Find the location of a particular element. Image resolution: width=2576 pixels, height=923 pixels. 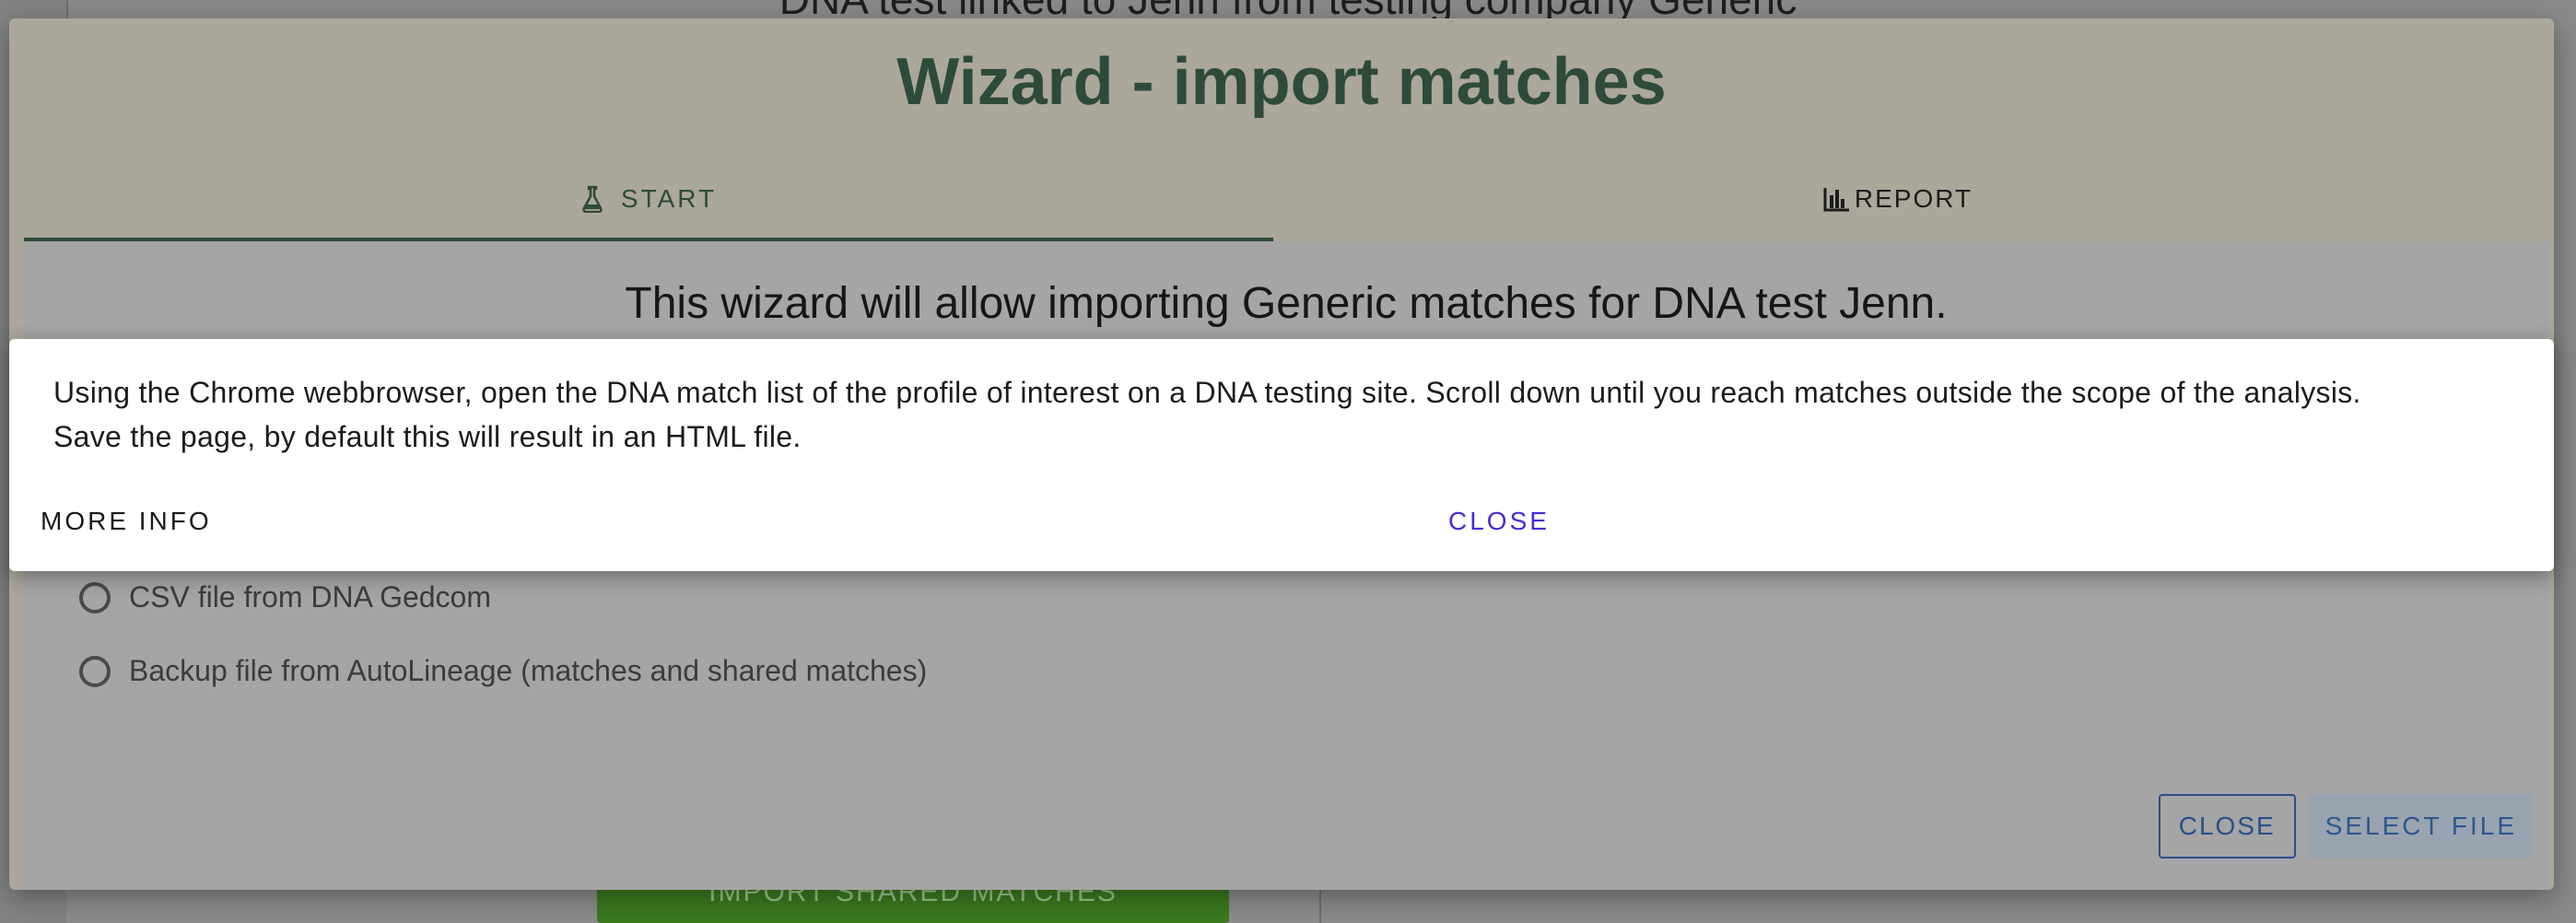

wizard-tabs: START REPORT is located at coordinates (1286, 199).